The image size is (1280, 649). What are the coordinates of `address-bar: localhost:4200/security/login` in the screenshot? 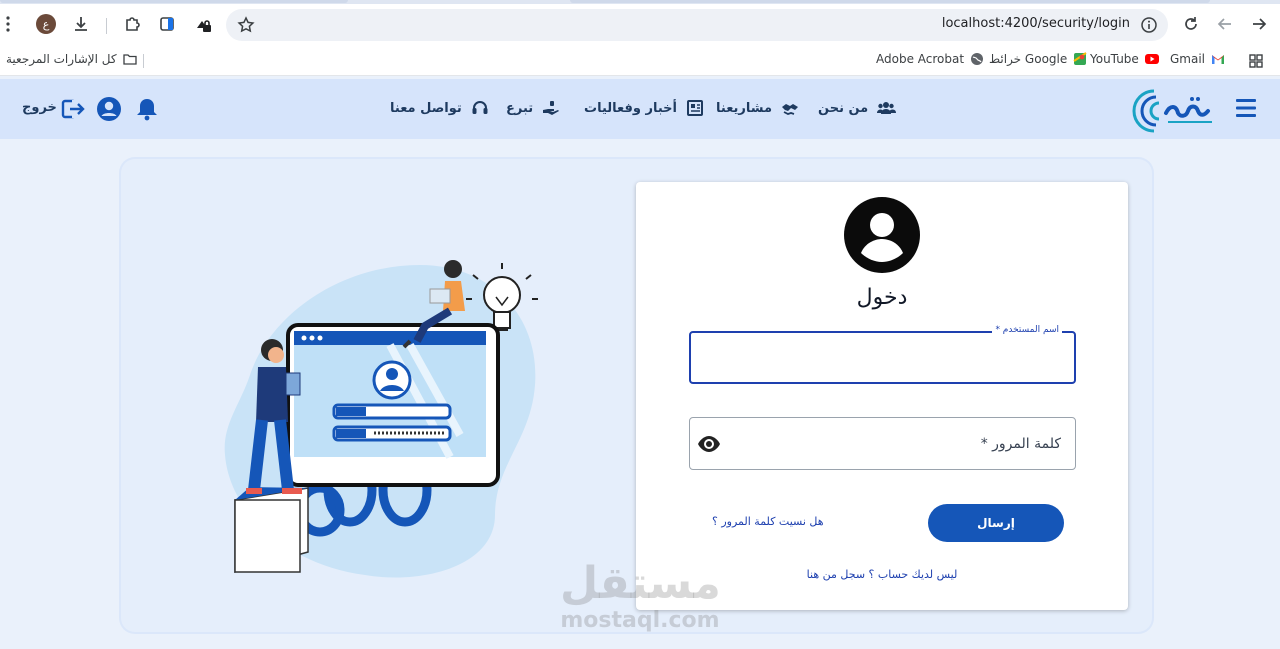 It's located at (697, 25).